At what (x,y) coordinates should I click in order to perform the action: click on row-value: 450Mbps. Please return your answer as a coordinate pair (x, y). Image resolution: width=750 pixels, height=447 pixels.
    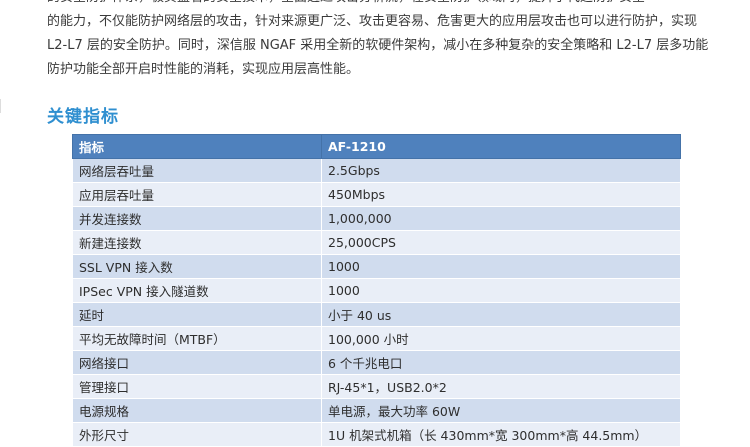
    Looking at the image, I should click on (501, 194).